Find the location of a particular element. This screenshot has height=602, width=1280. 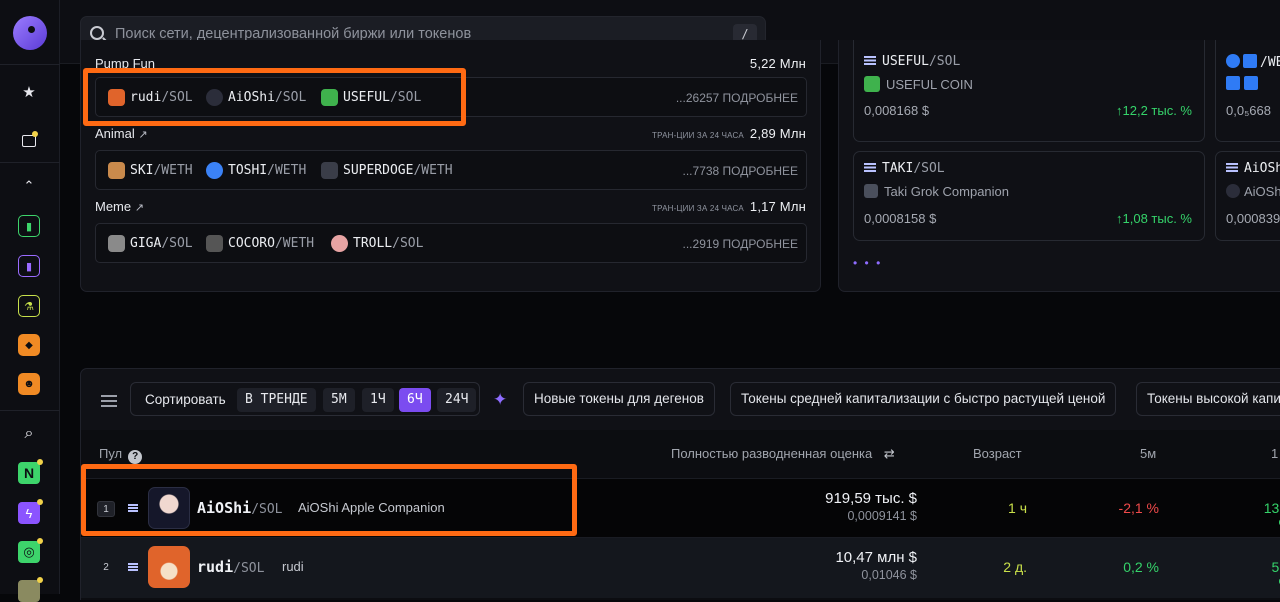

n-app-icon: N is located at coordinates (30, 471).